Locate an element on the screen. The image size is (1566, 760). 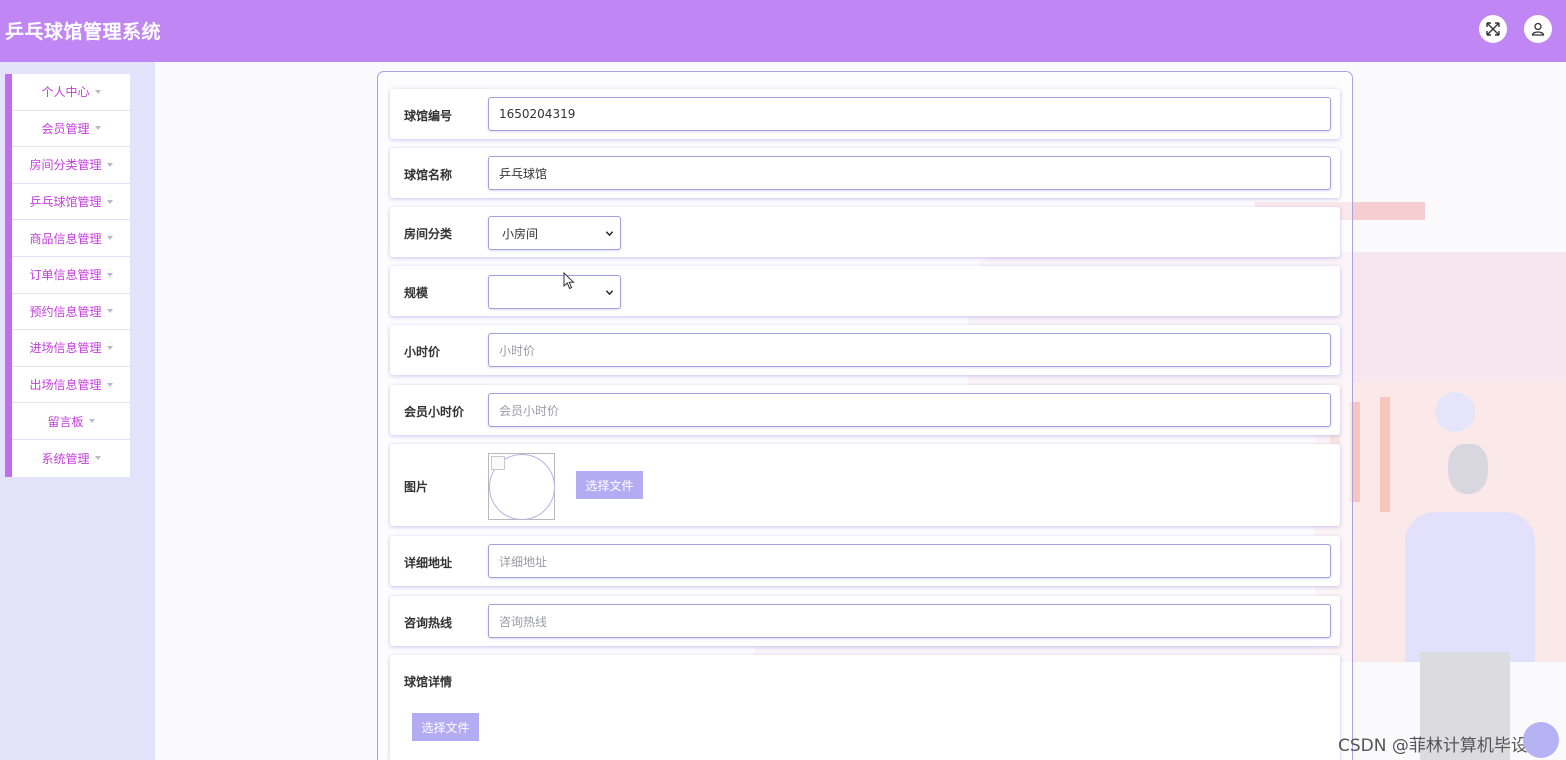
form-row-details: 球馆详情 选择文件 is located at coordinates (865, 707).